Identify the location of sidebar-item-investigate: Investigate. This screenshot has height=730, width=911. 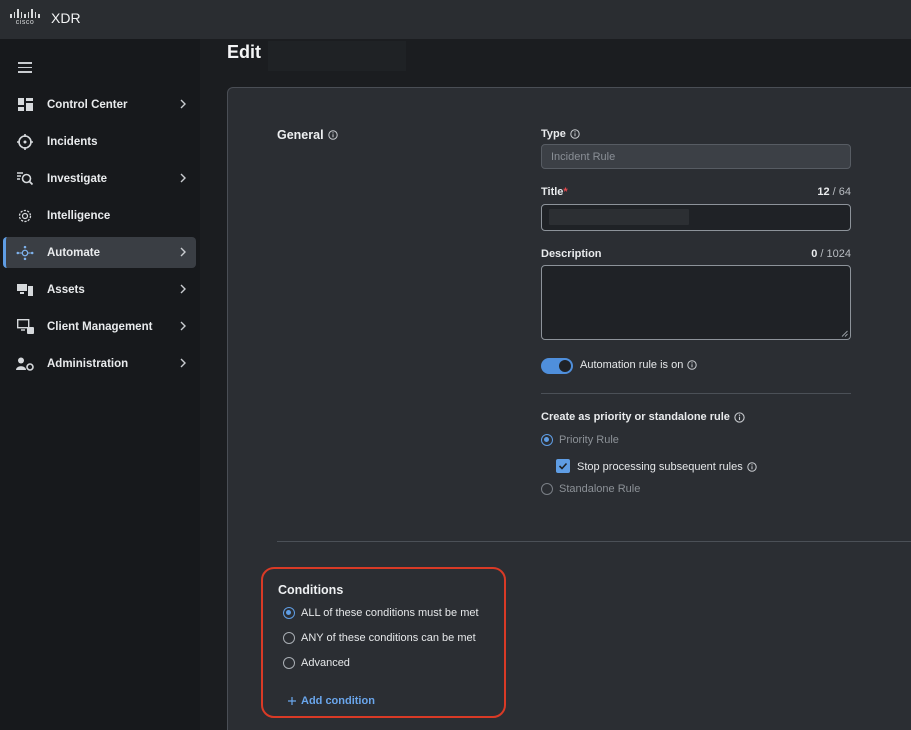
(99, 178).